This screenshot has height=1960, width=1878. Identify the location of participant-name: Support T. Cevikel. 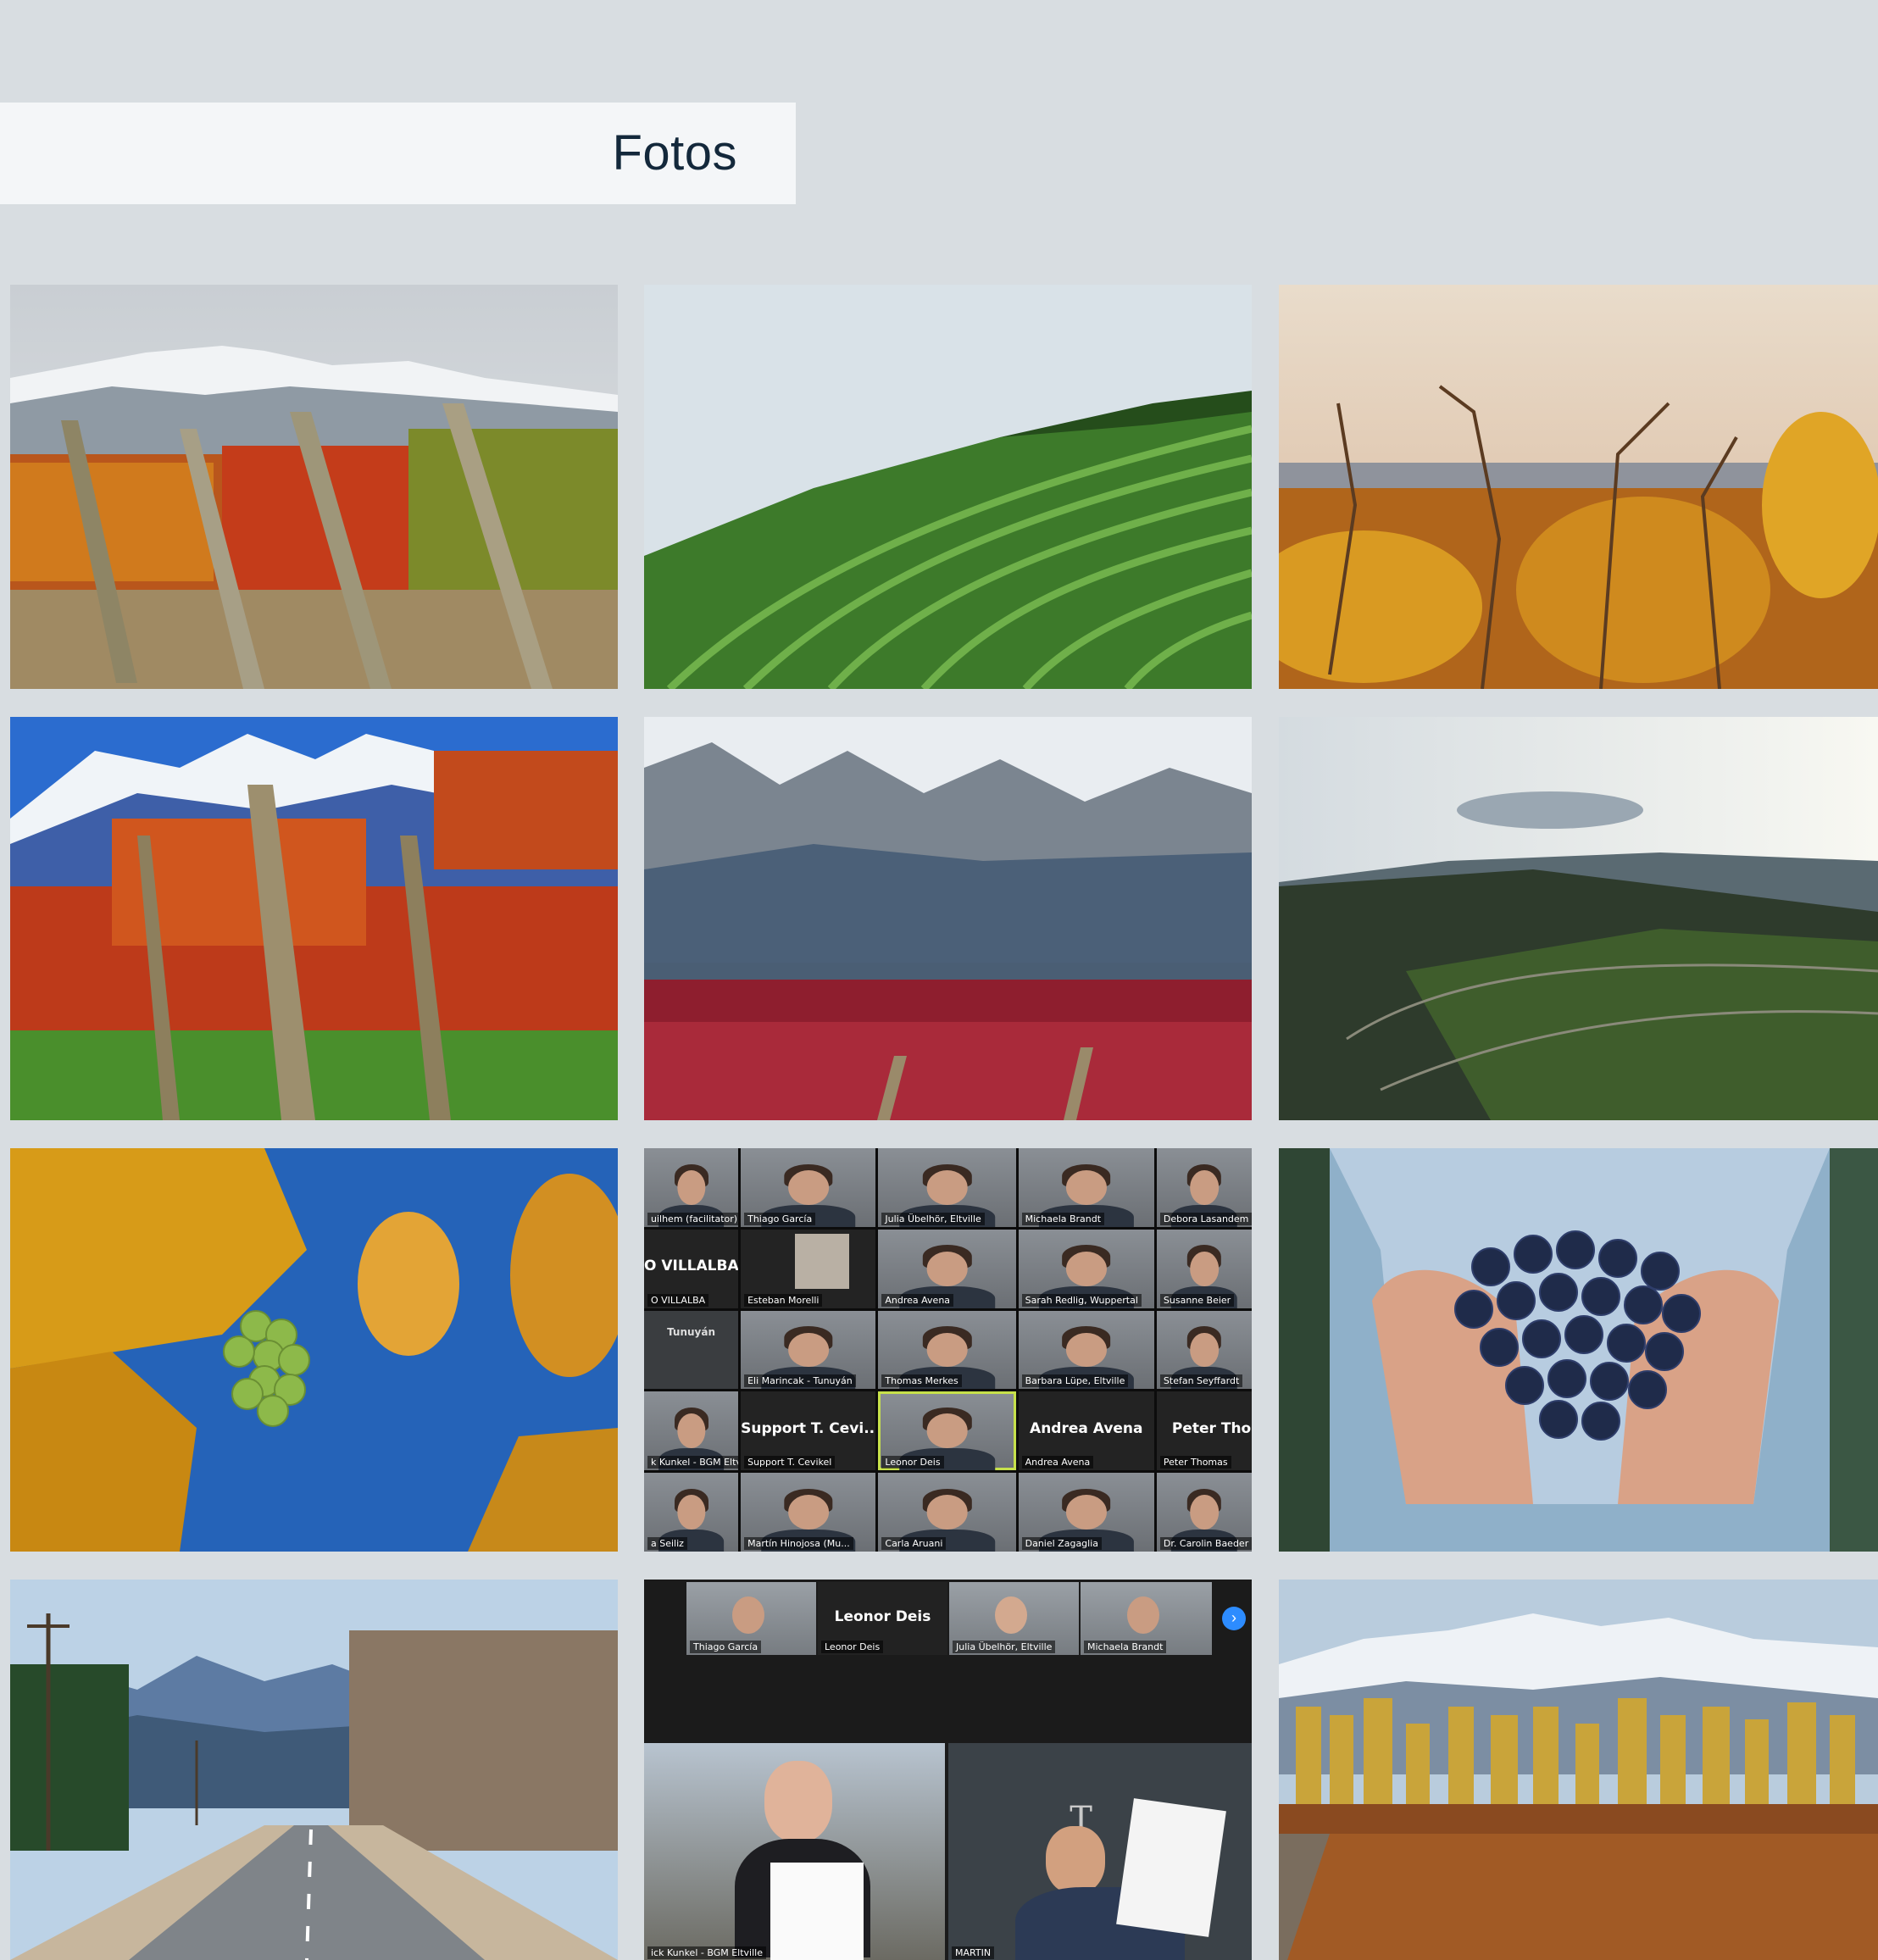
(790, 1462).